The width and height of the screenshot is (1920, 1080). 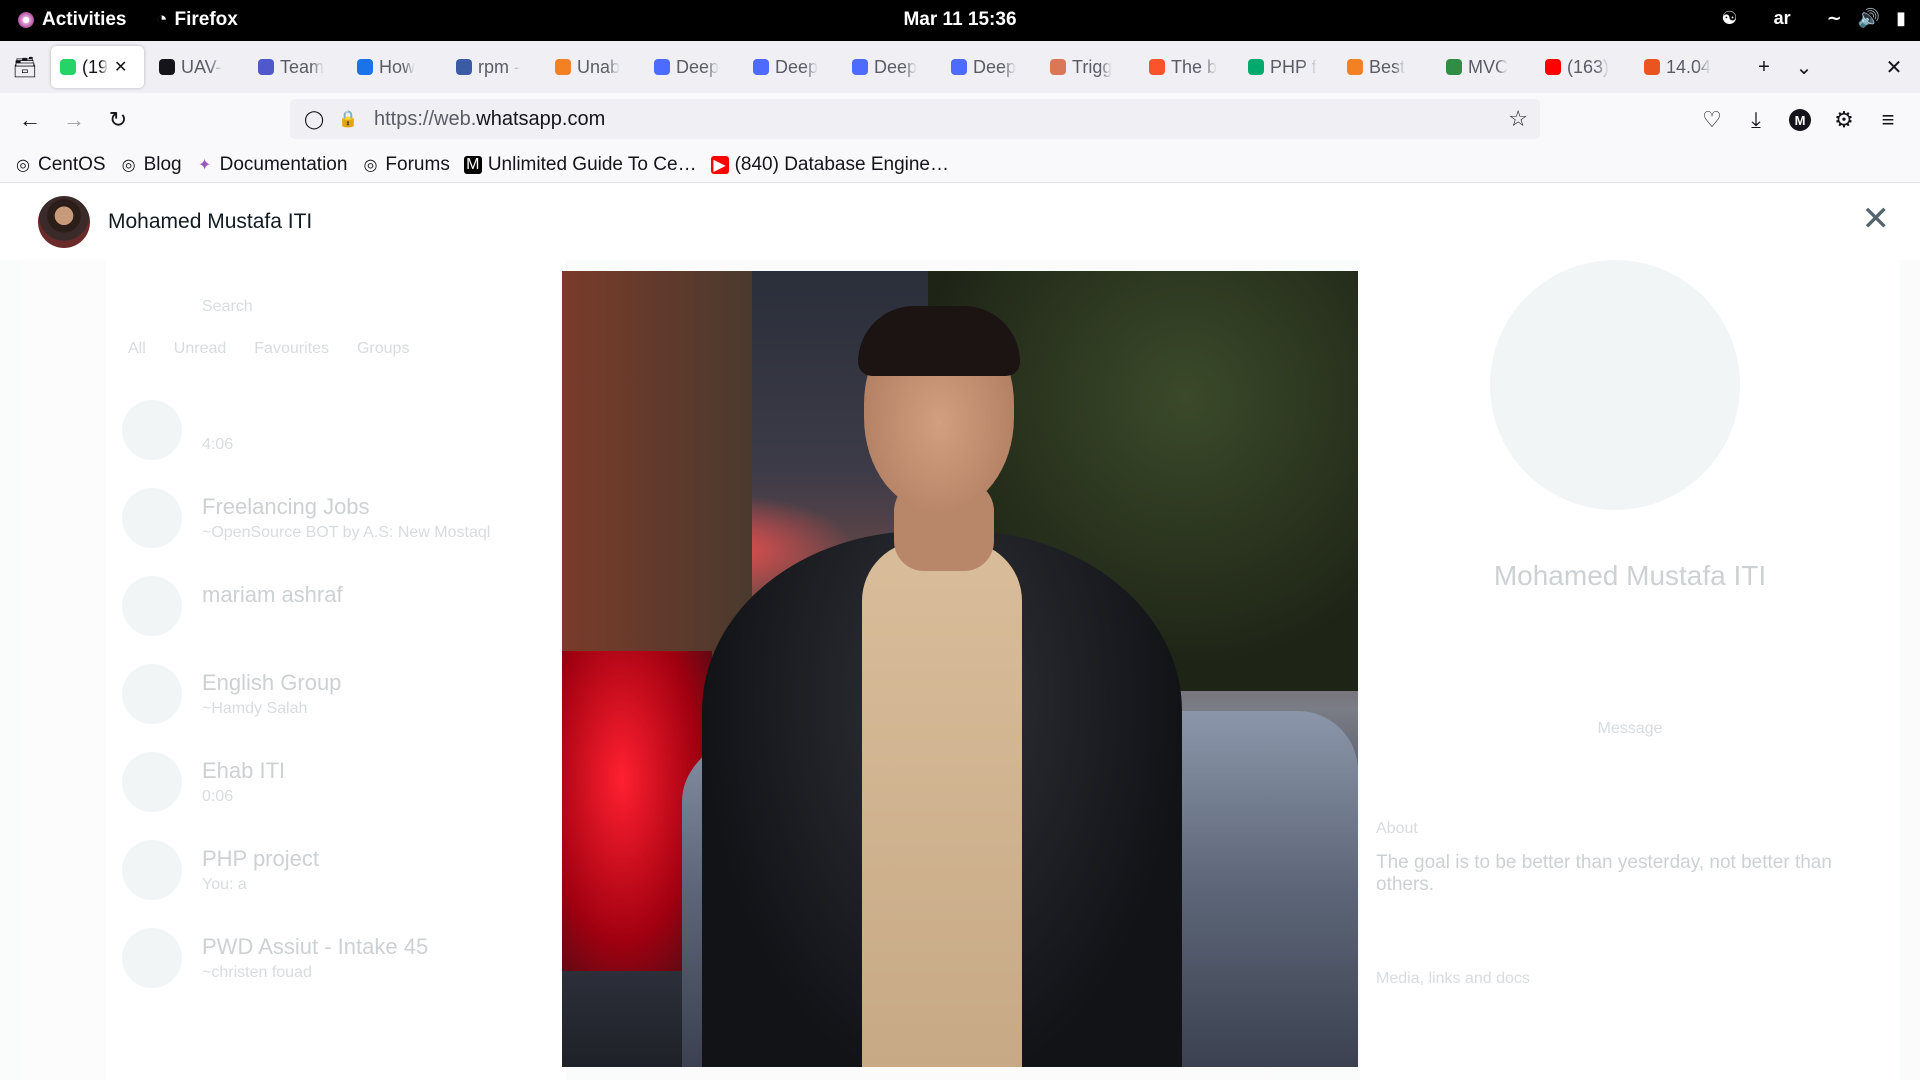 What do you see at coordinates (1630, 575) in the screenshot?
I see `contact-info-name: Mohamed Mustafa ITI` at bounding box center [1630, 575].